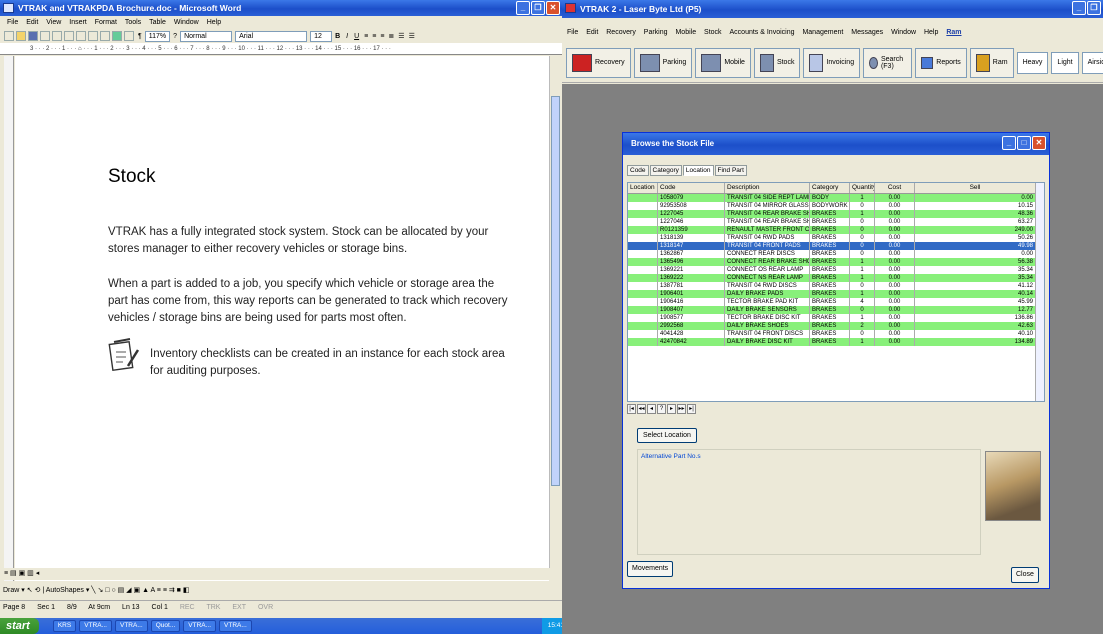 The width and height of the screenshot is (1103, 634). Describe the element at coordinates (382, 36) in the screenshot. I see `align-right-icon: ≡` at that location.